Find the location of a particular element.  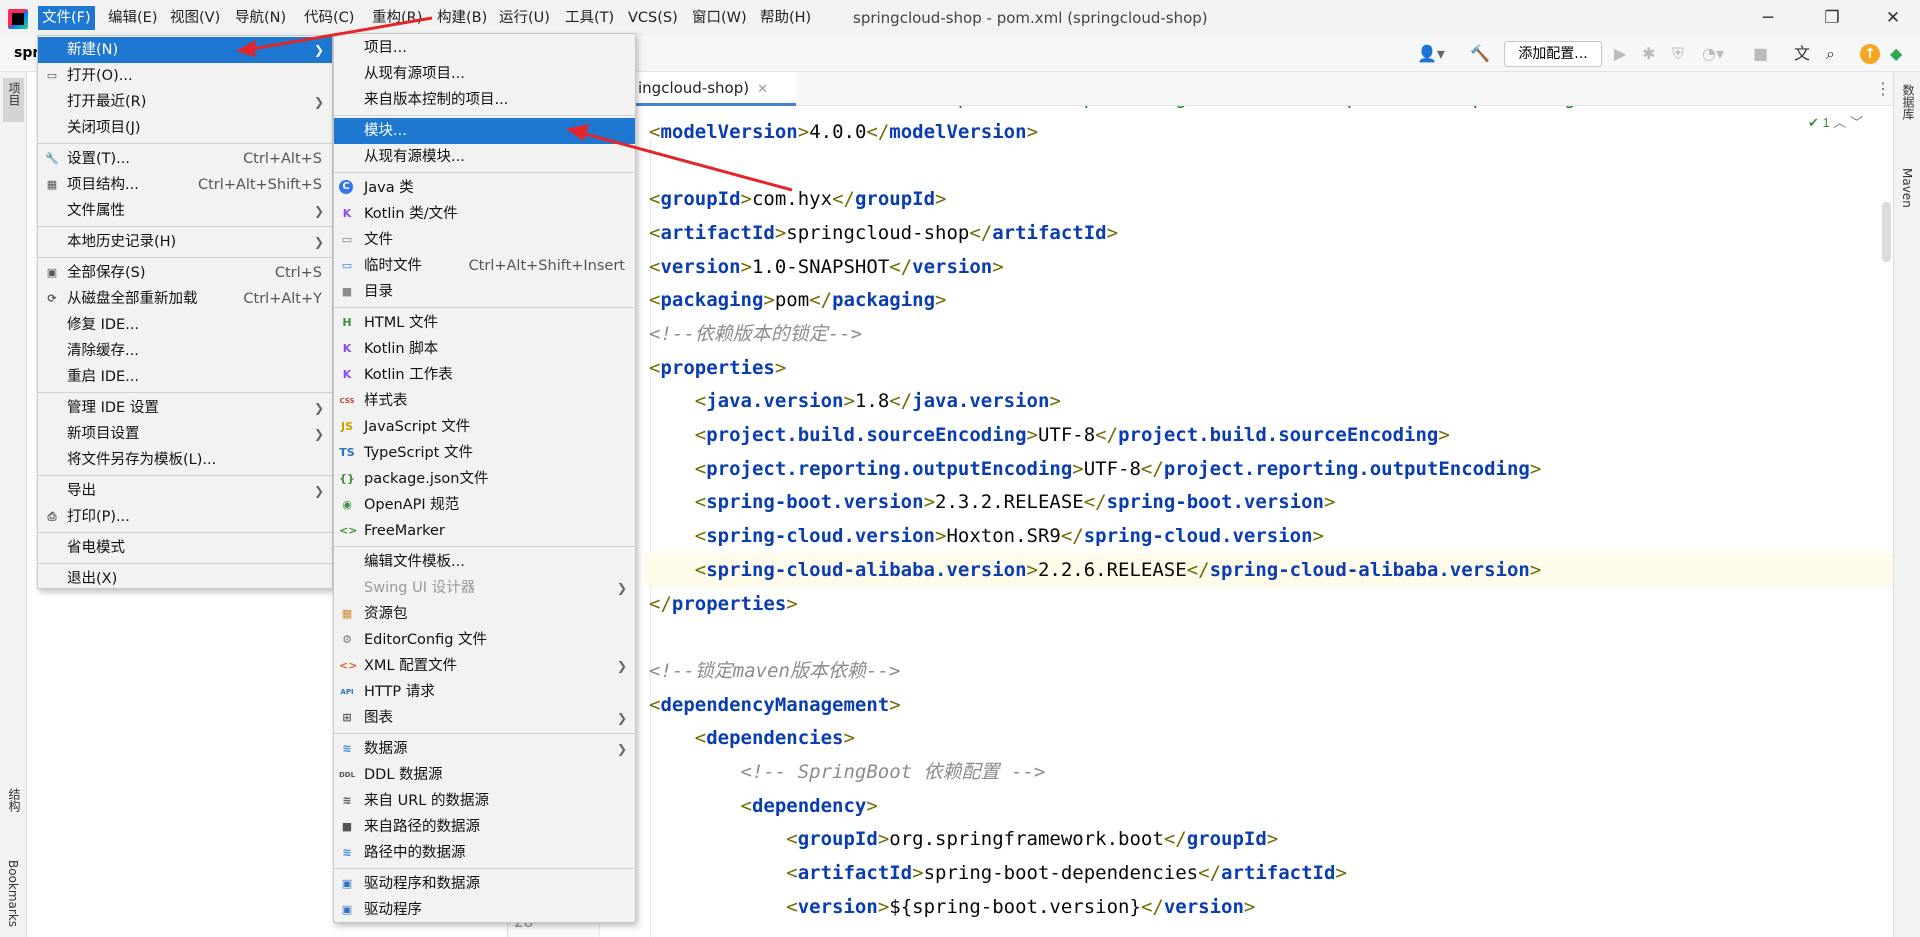

new-menu-item: ⚙ EditorConfig 文件 is located at coordinates (484, 640).